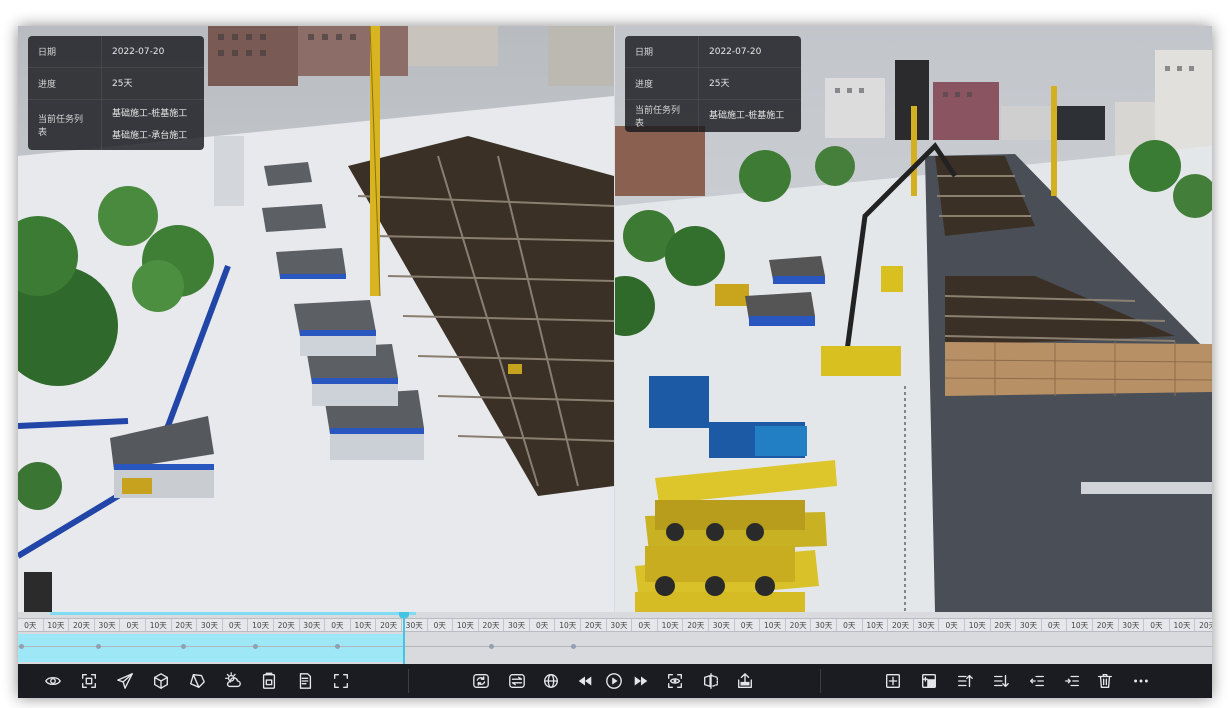 The height and width of the screenshot is (708, 1230). Describe the element at coordinates (211, 648) in the screenshot. I see `timeline-progress-fill` at that location.